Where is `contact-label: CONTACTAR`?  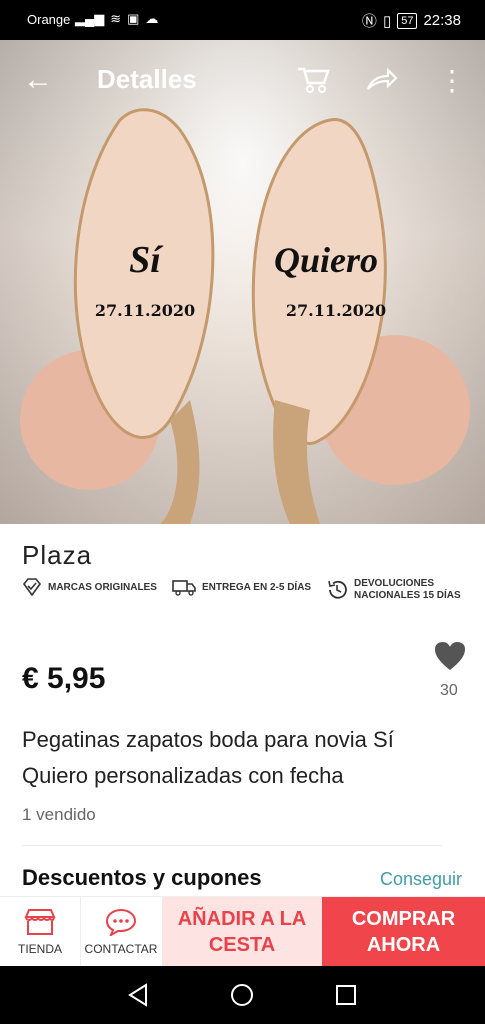
contact-label: CONTACTAR is located at coordinates (121, 949).